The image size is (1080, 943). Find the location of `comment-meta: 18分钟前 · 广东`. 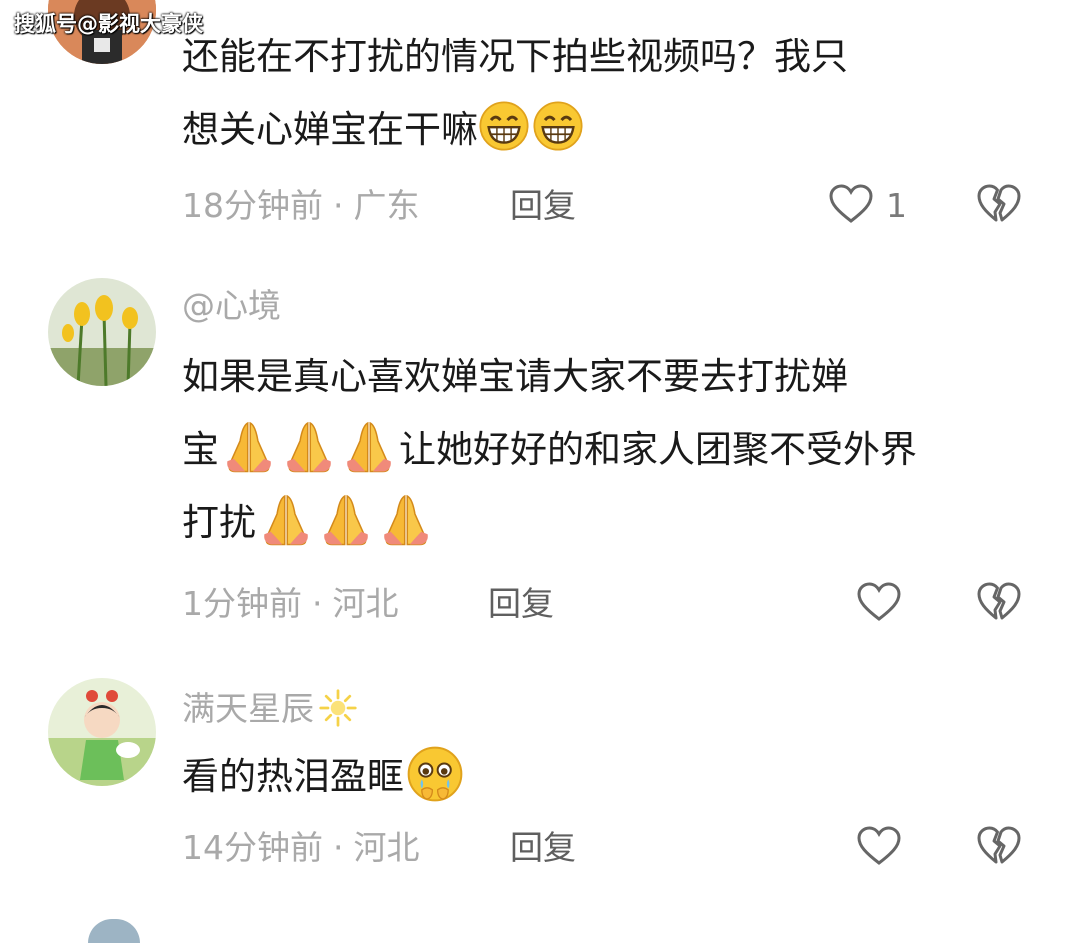

comment-meta: 18分钟前 · 广东 is located at coordinates (301, 206).